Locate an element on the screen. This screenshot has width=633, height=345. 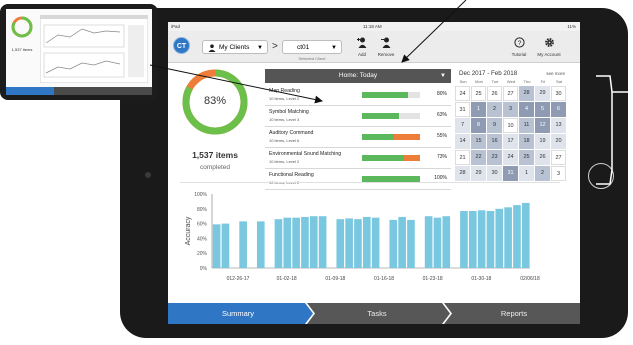
calendar-header: Dec 2017 - Feb 2018 see more is located at coordinates (511, 74).